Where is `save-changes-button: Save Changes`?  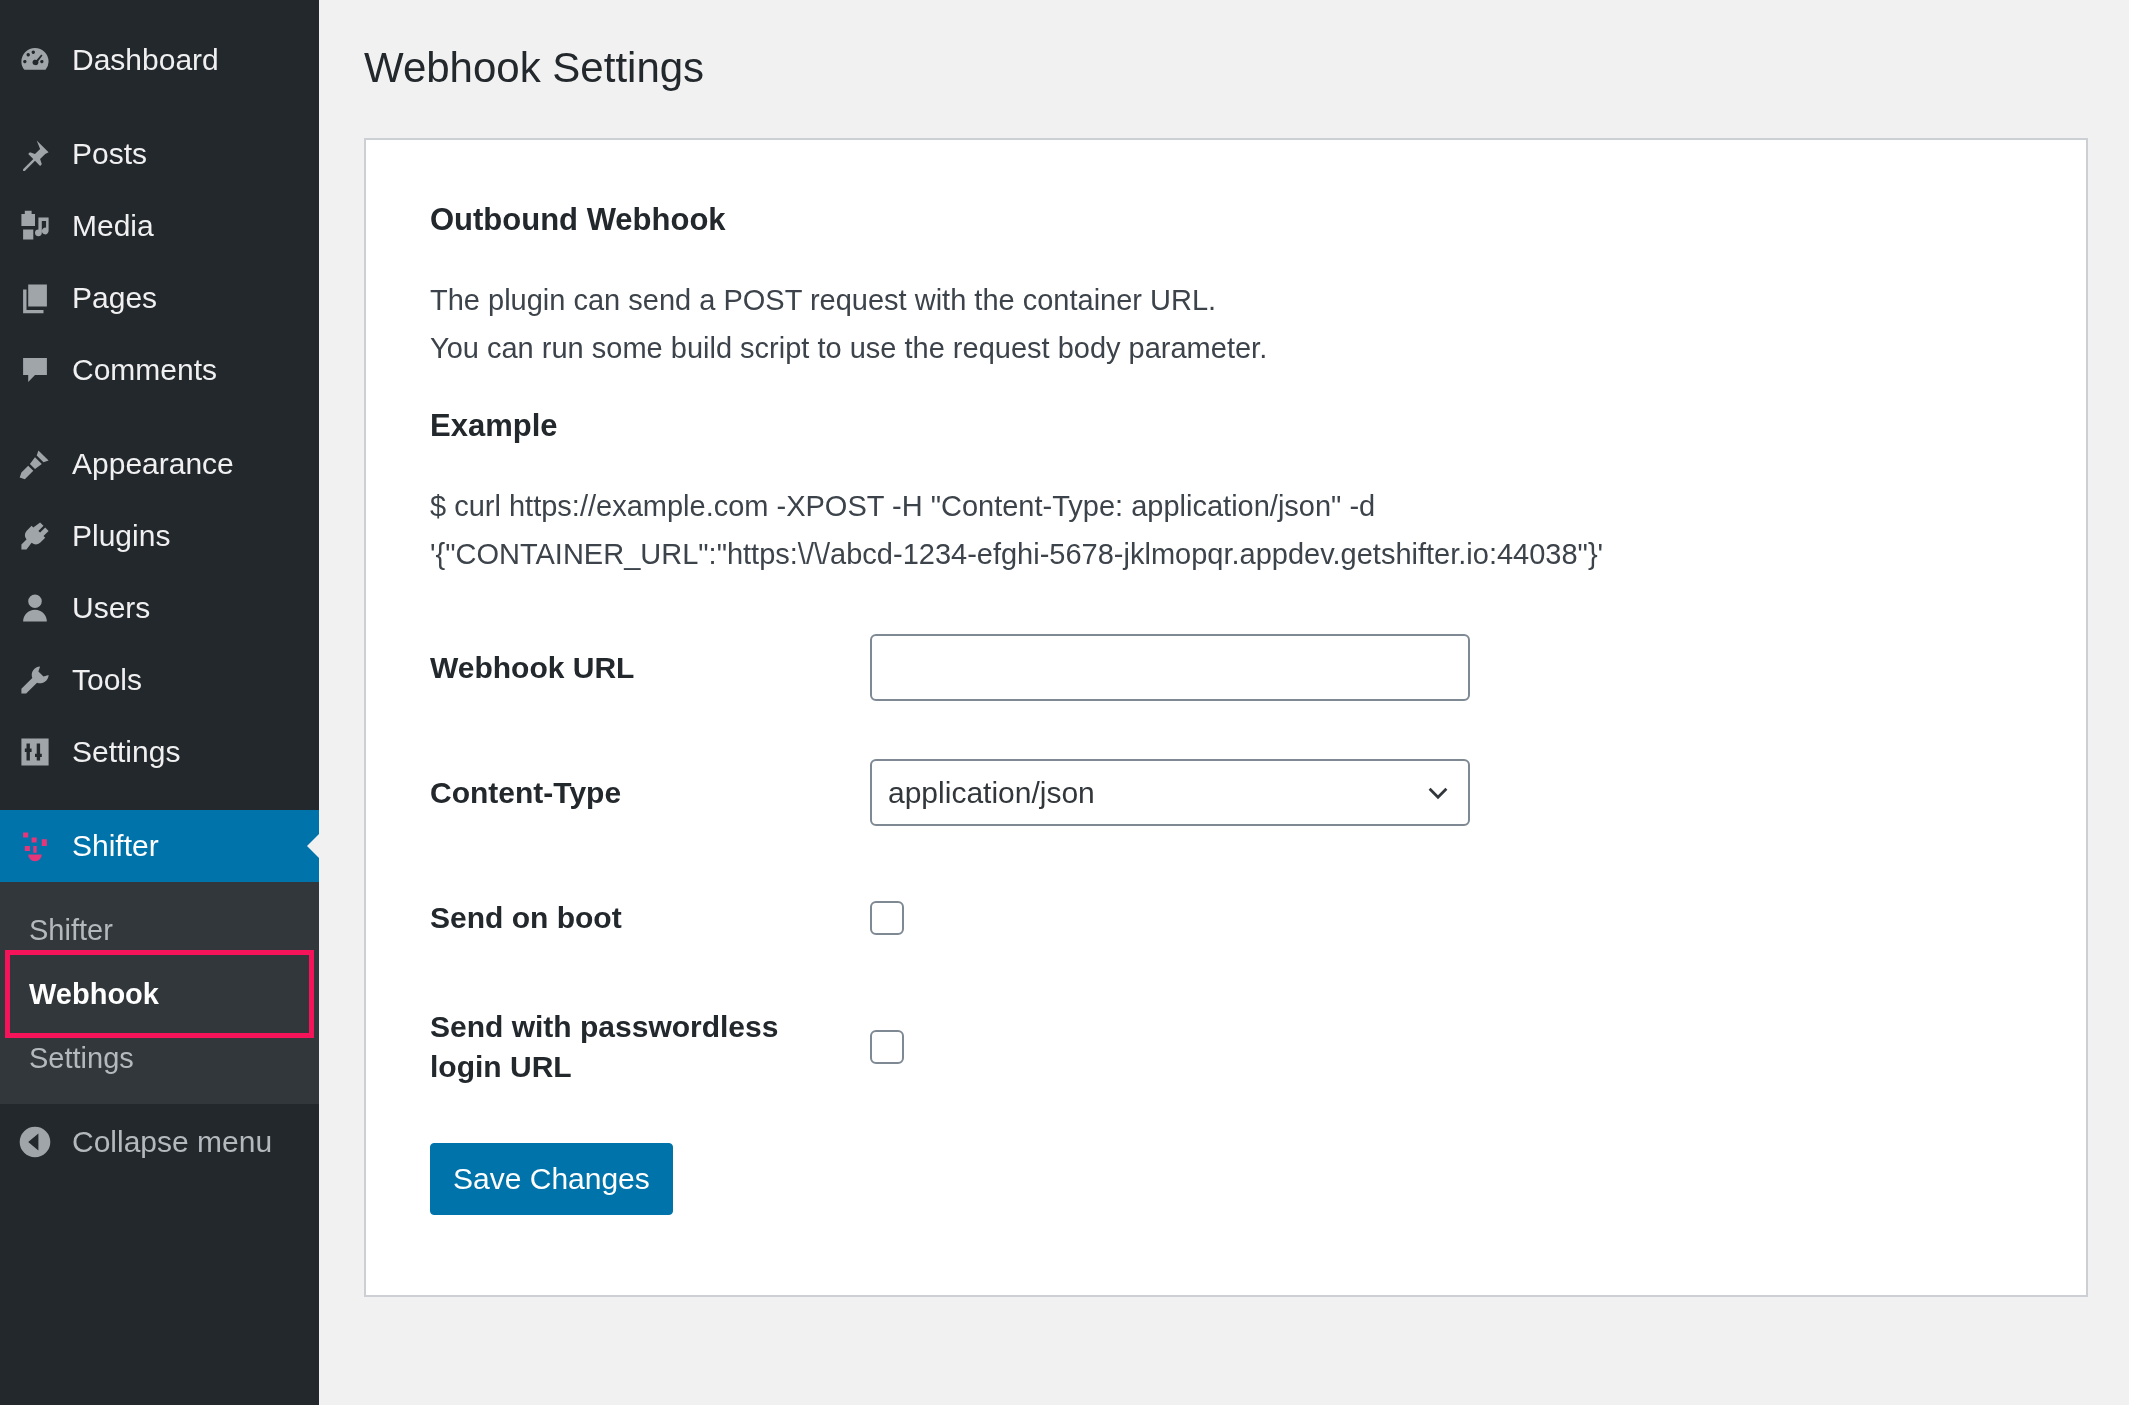
save-changes-button: Save Changes is located at coordinates (551, 1179).